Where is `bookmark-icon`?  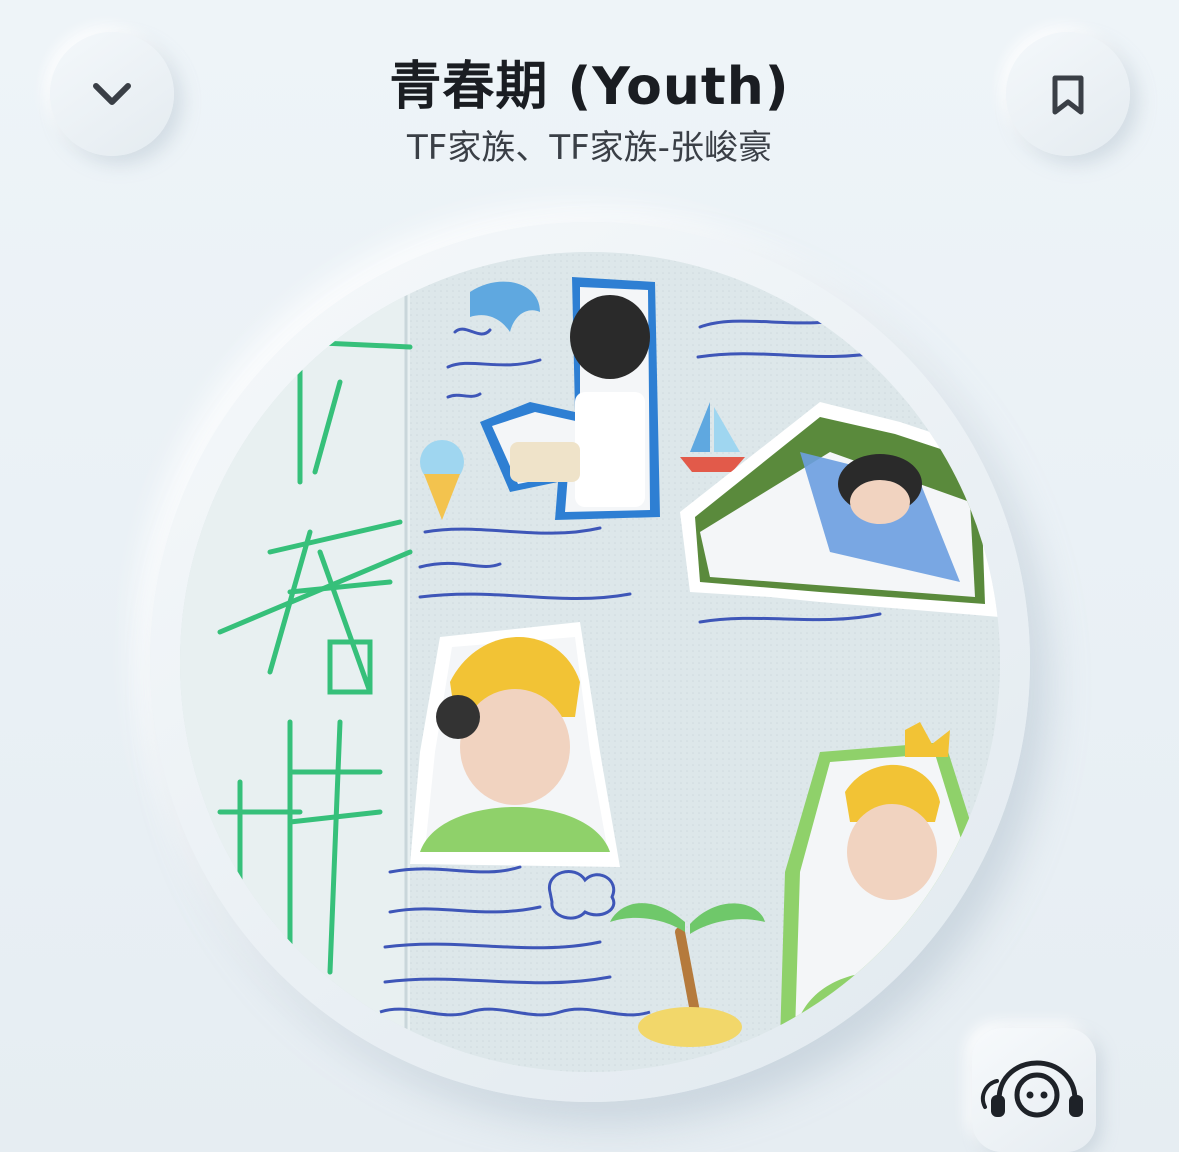 bookmark-icon is located at coordinates (1068, 95).